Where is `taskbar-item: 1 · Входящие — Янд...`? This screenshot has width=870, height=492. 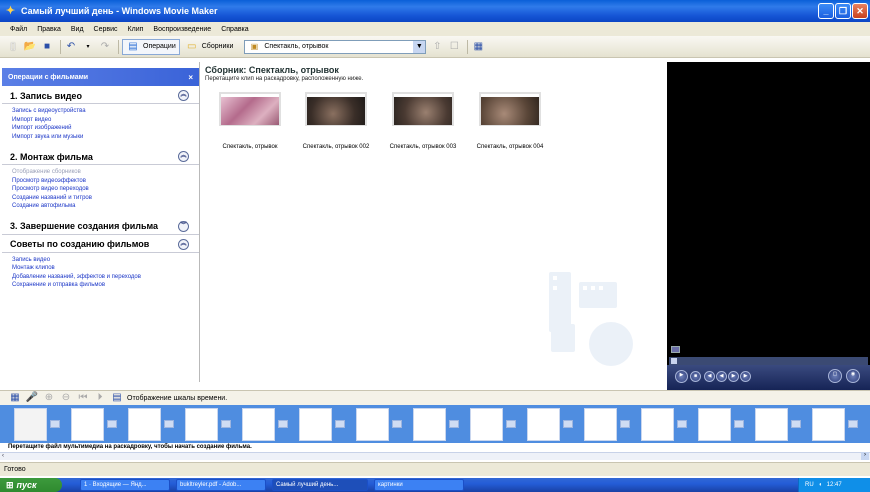
taskbar-item: 1 · Входящие — Янд... is located at coordinates (125, 485).